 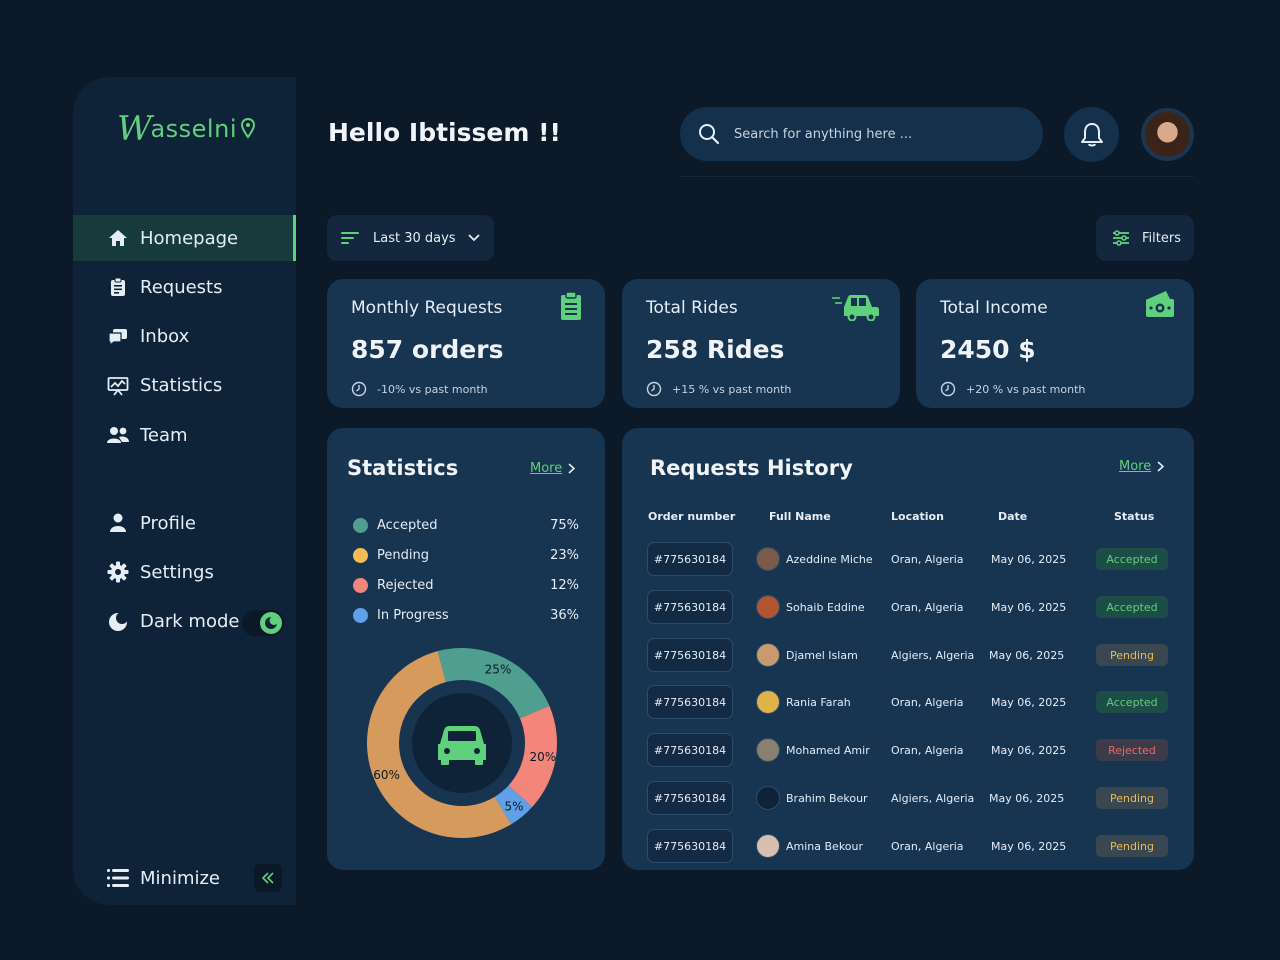 What do you see at coordinates (193, 129) in the screenshot?
I see `brand-name: asselni` at bounding box center [193, 129].